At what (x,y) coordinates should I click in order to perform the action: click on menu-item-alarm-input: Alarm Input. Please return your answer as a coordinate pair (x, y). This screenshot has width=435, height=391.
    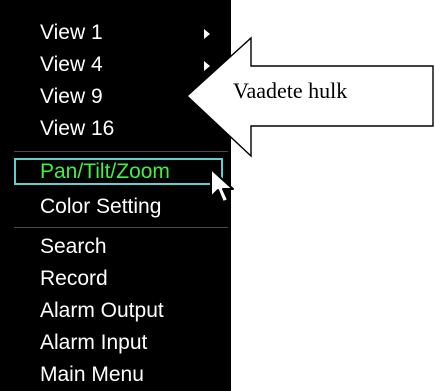
    Looking at the image, I should click on (93, 343).